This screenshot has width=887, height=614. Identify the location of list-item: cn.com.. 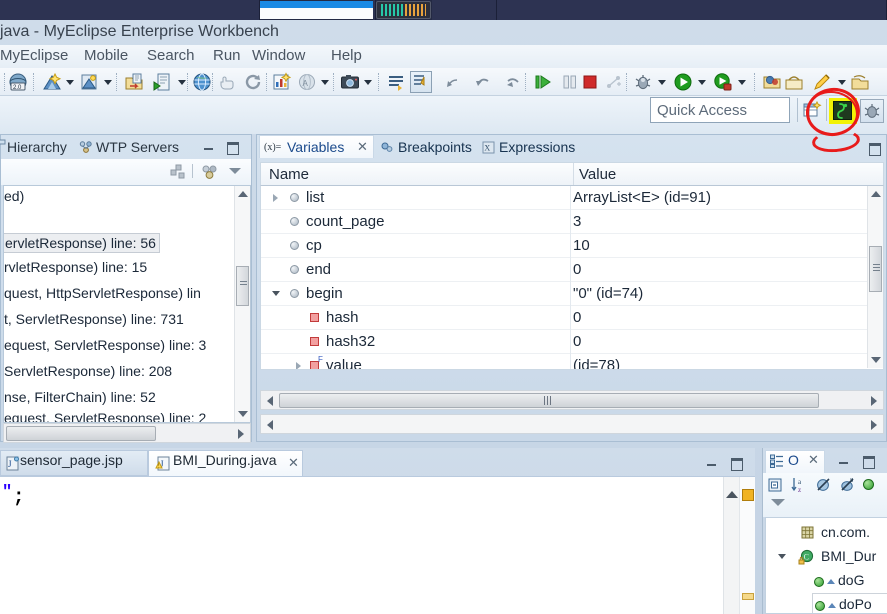
(826, 533).